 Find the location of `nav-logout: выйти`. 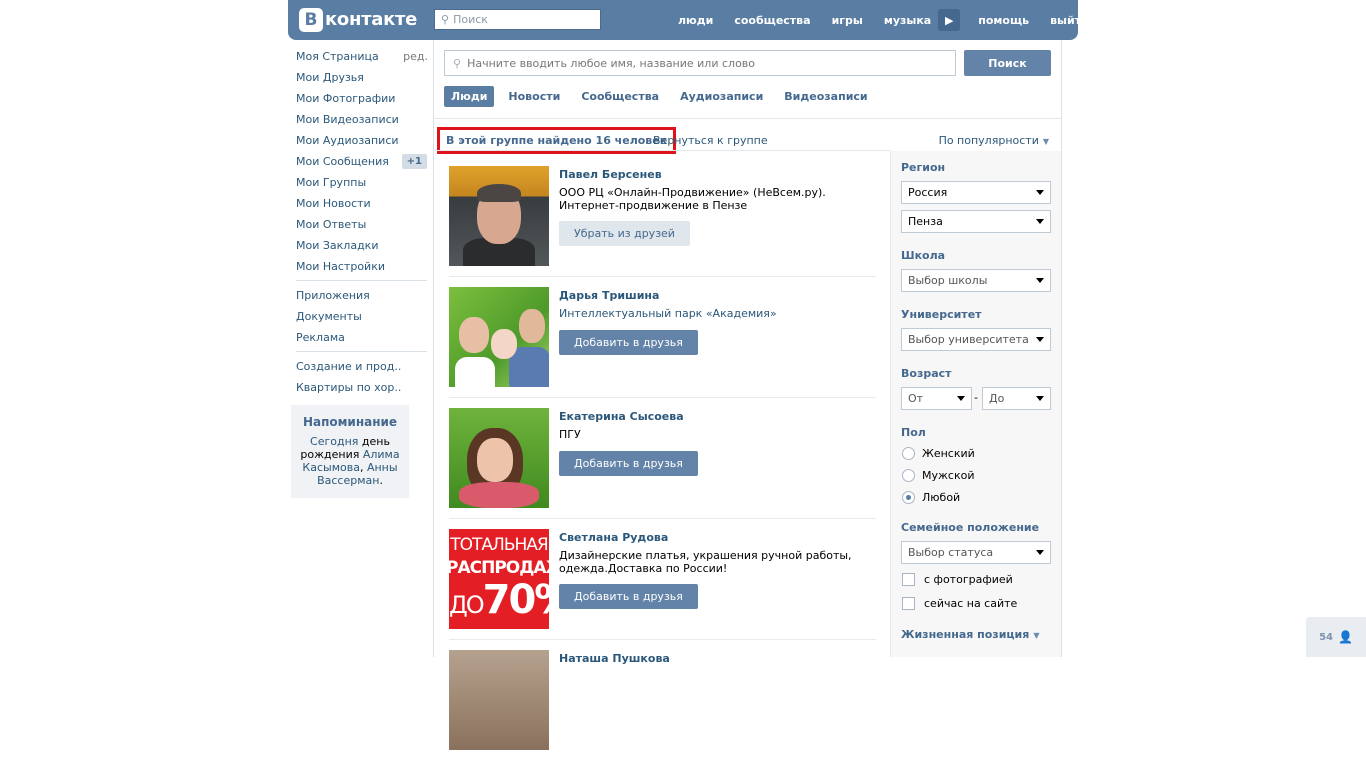

nav-logout: выйти is located at coordinates (1069, 20).